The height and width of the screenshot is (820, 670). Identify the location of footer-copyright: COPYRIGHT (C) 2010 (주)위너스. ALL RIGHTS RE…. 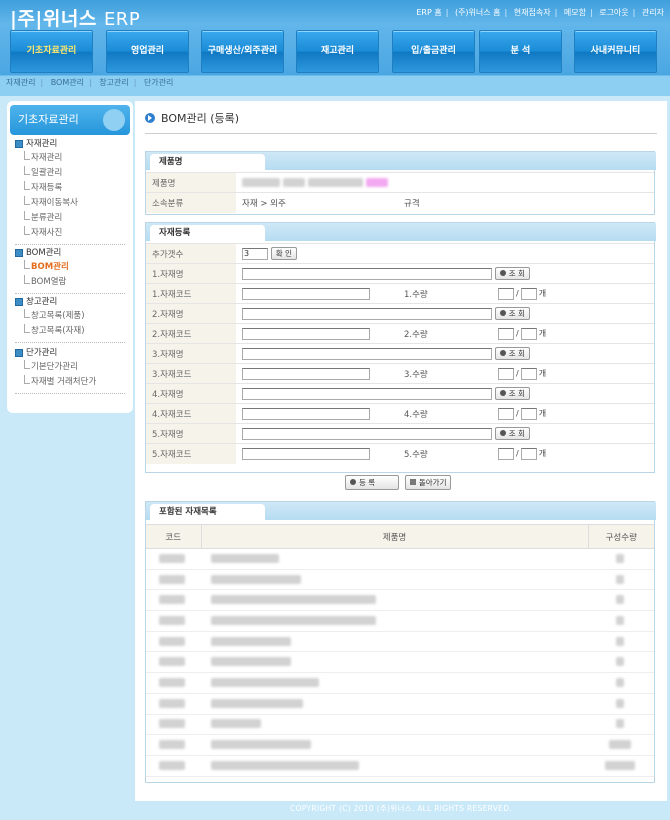
(401, 808).